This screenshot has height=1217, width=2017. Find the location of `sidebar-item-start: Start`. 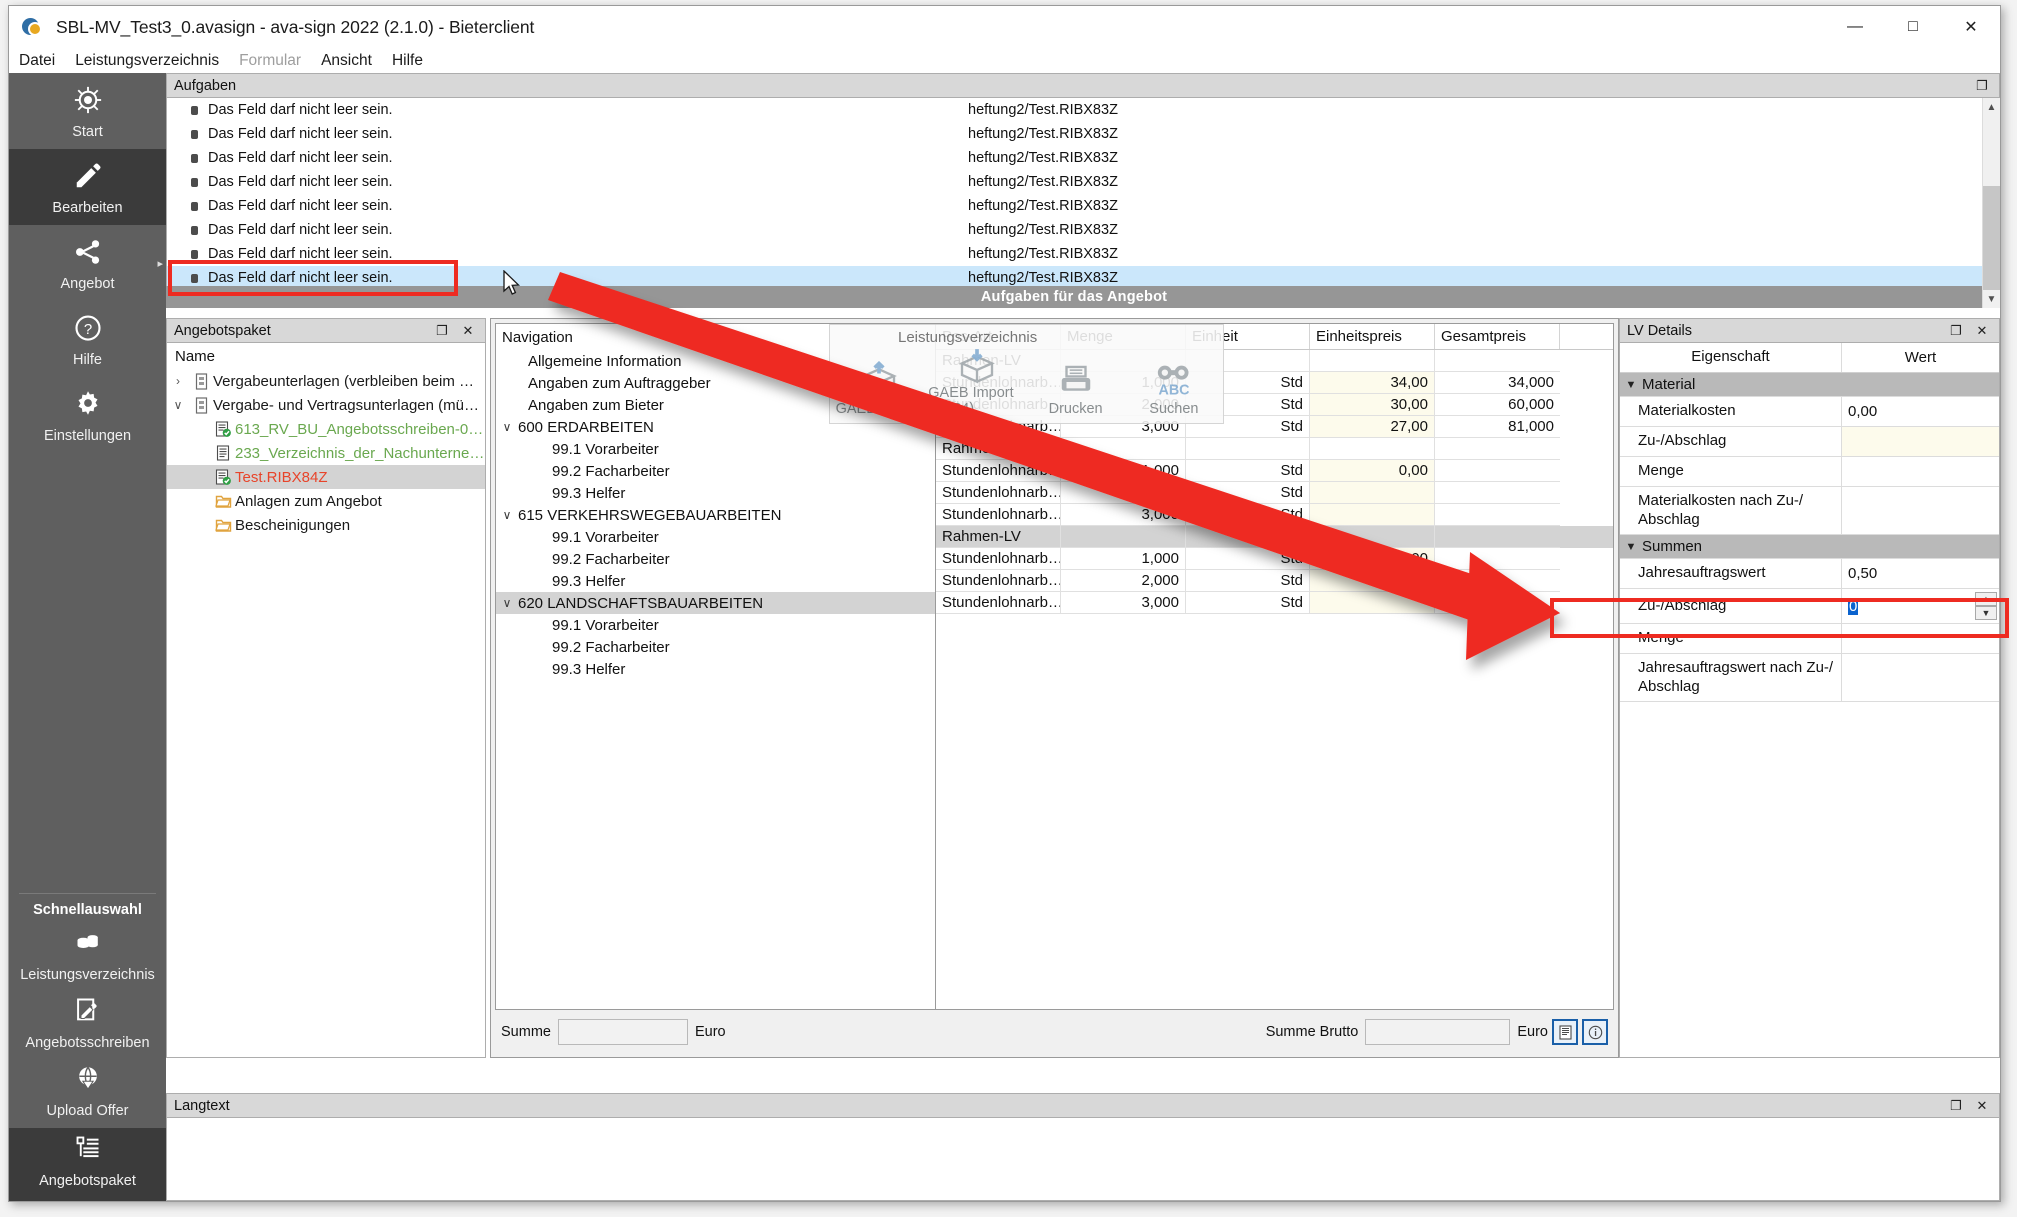

sidebar-item-start: Start is located at coordinates (87, 111).